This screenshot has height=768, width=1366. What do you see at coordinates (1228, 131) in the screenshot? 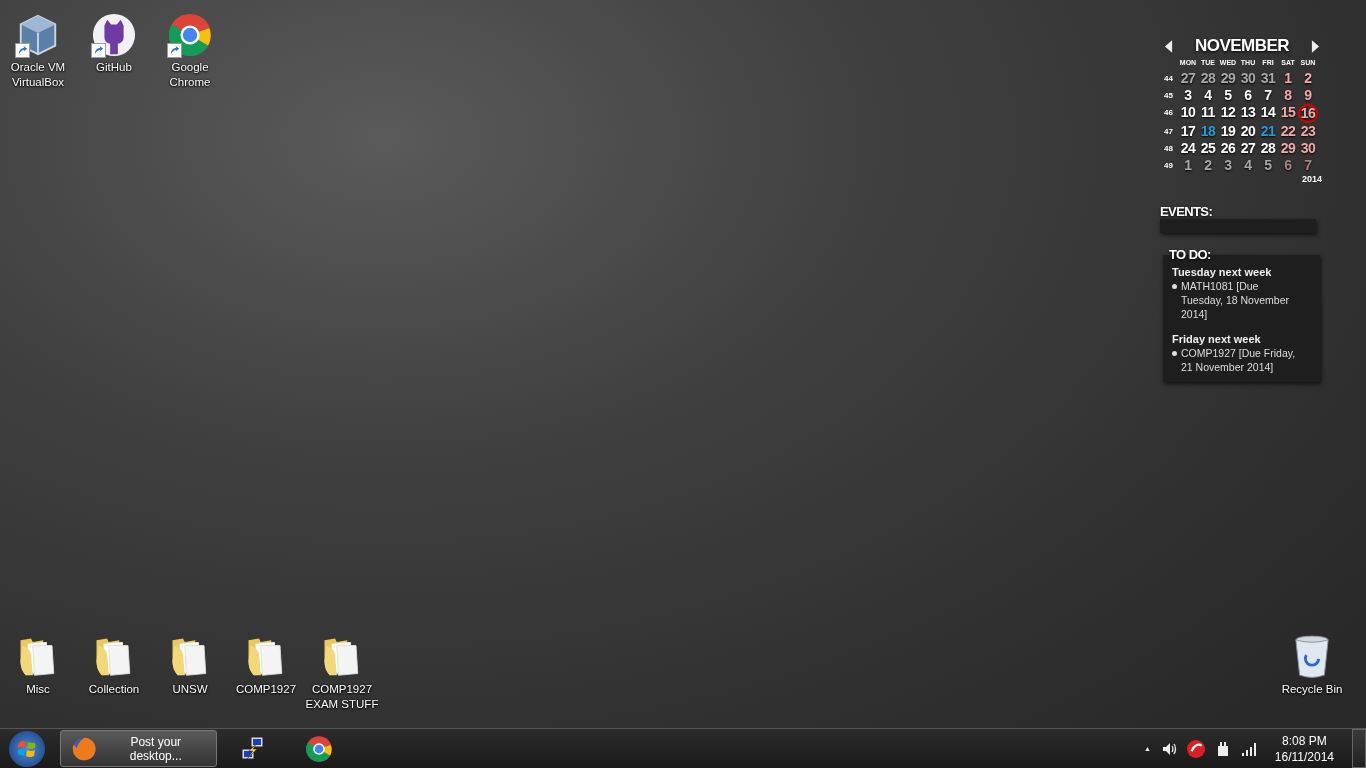
I see `calendar-day: 19` at bounding box center [1228, 131].